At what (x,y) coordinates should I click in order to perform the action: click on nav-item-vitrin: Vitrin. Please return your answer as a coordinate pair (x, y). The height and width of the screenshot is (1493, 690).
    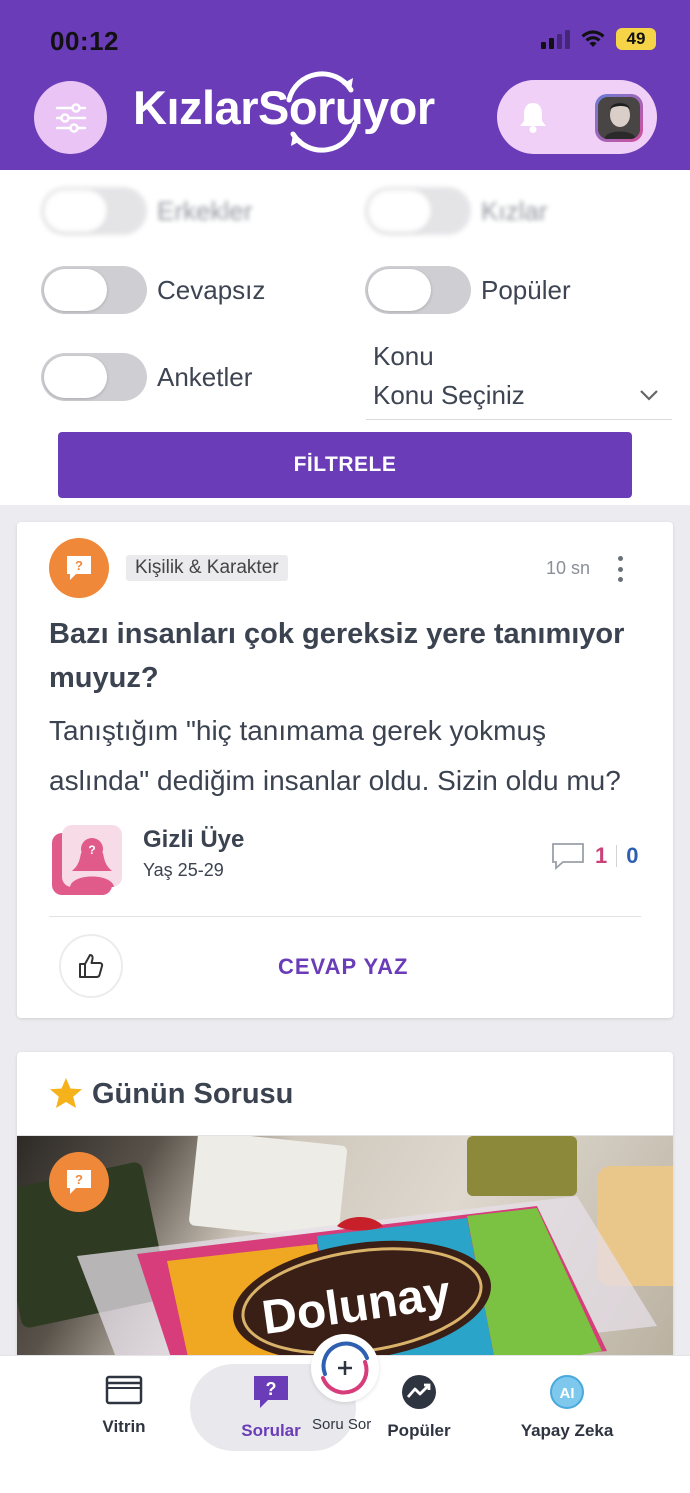
    Looking at the image, I should click on (124, 1405).